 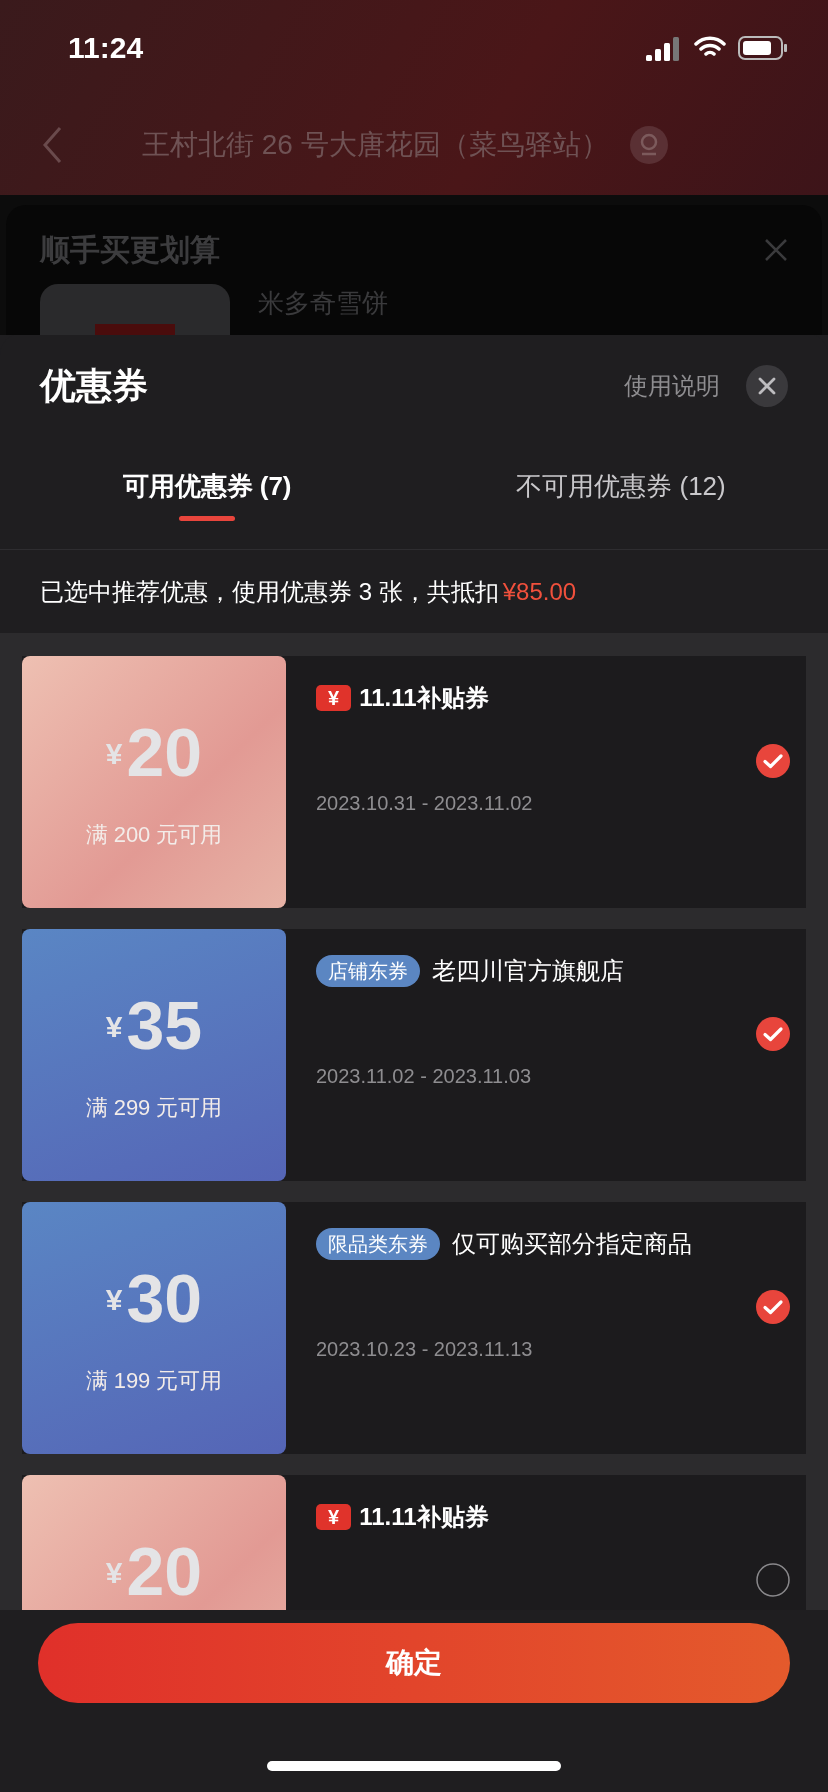 What do you see at coordinates (164, 1298) in the screenshot?
I see `coupon-amount: 30` at bounding box center [164, 1298].